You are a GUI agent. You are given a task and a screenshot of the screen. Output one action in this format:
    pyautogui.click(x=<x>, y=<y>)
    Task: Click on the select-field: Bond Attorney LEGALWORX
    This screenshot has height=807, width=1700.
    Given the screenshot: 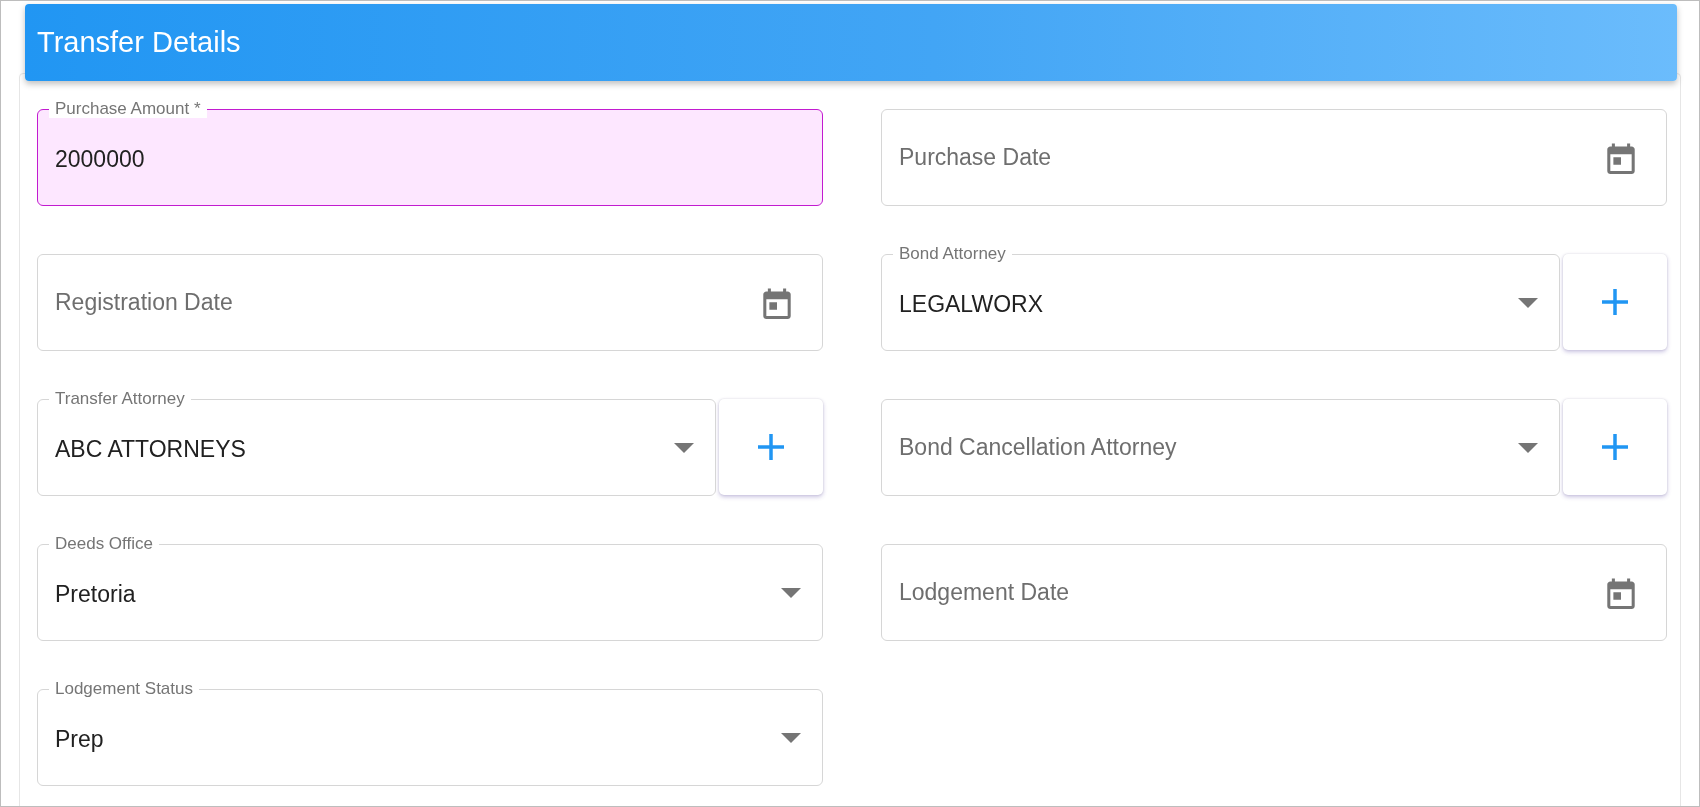 What is the action you would take?
    pyautogui.click(x=1220, y=298)
    